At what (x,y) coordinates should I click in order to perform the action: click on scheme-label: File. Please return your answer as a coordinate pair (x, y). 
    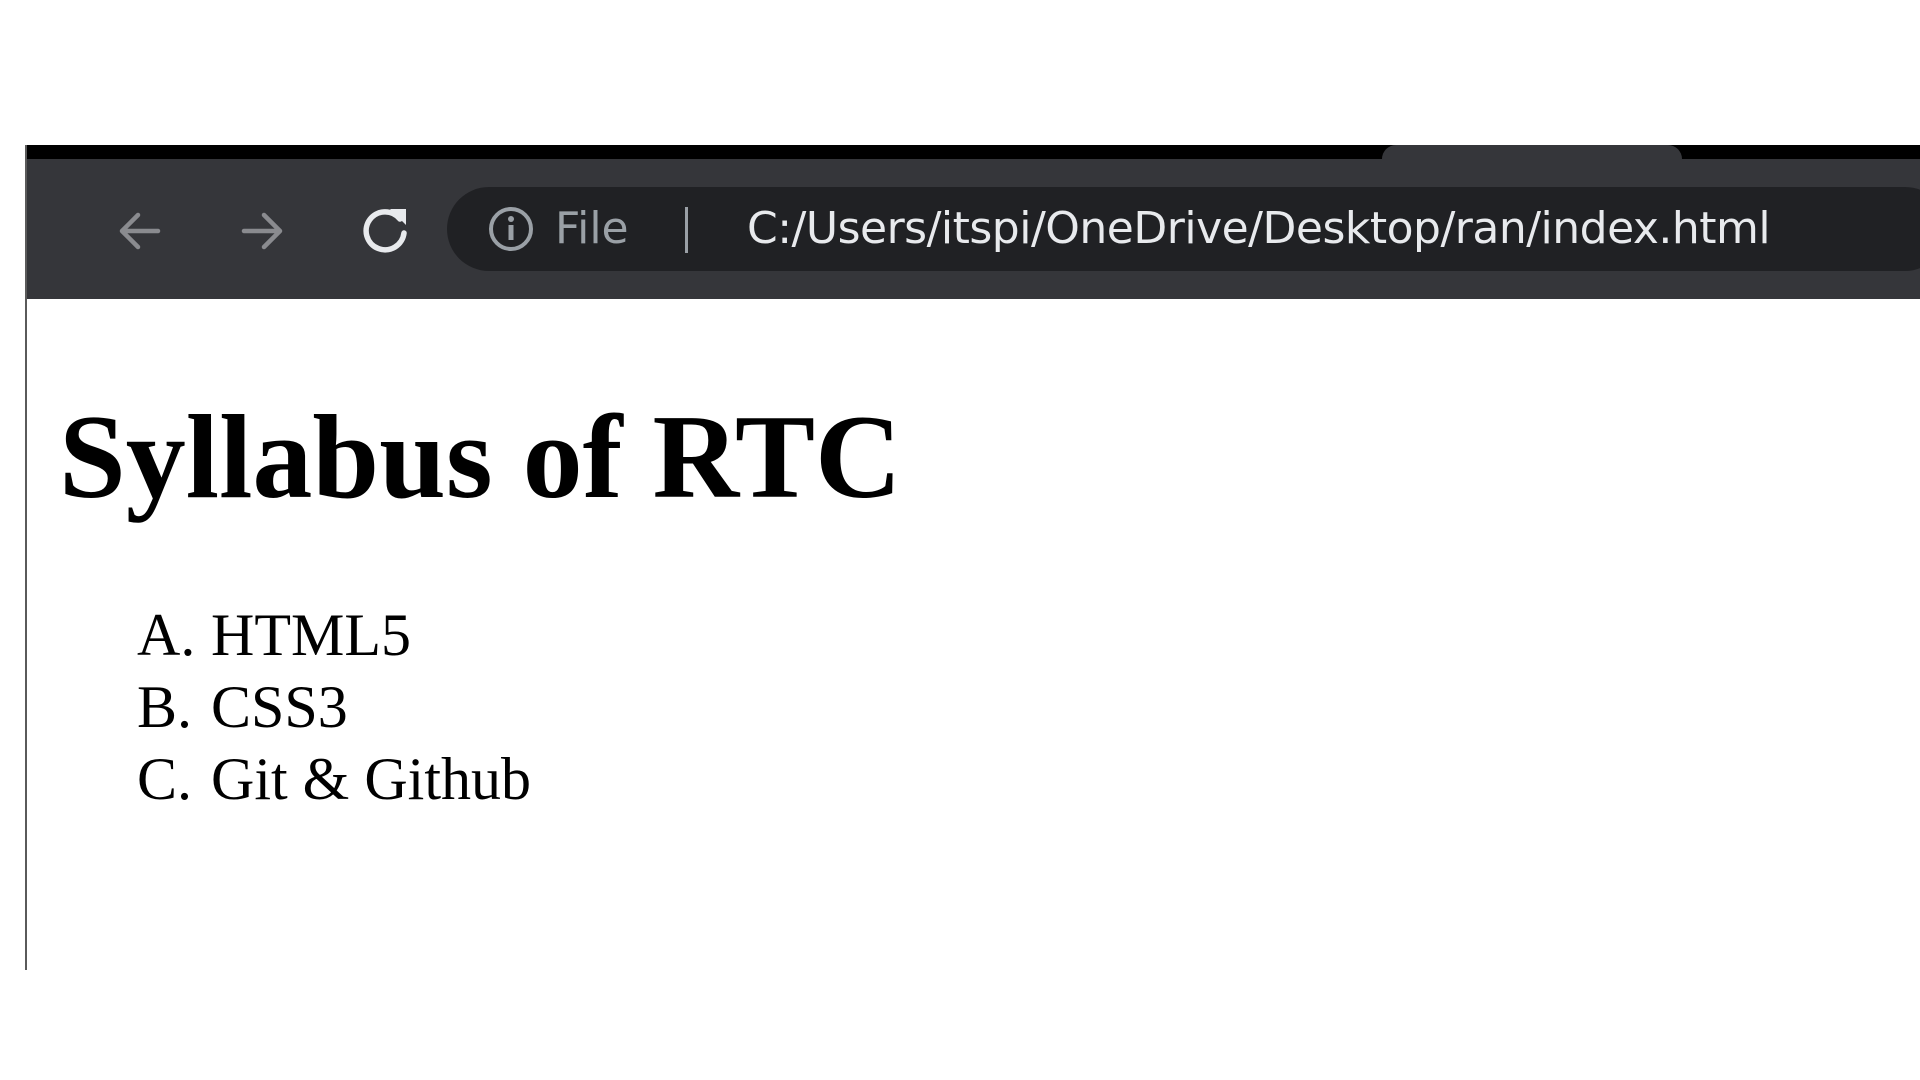
    Looking at the image, I should click on (592, 229).